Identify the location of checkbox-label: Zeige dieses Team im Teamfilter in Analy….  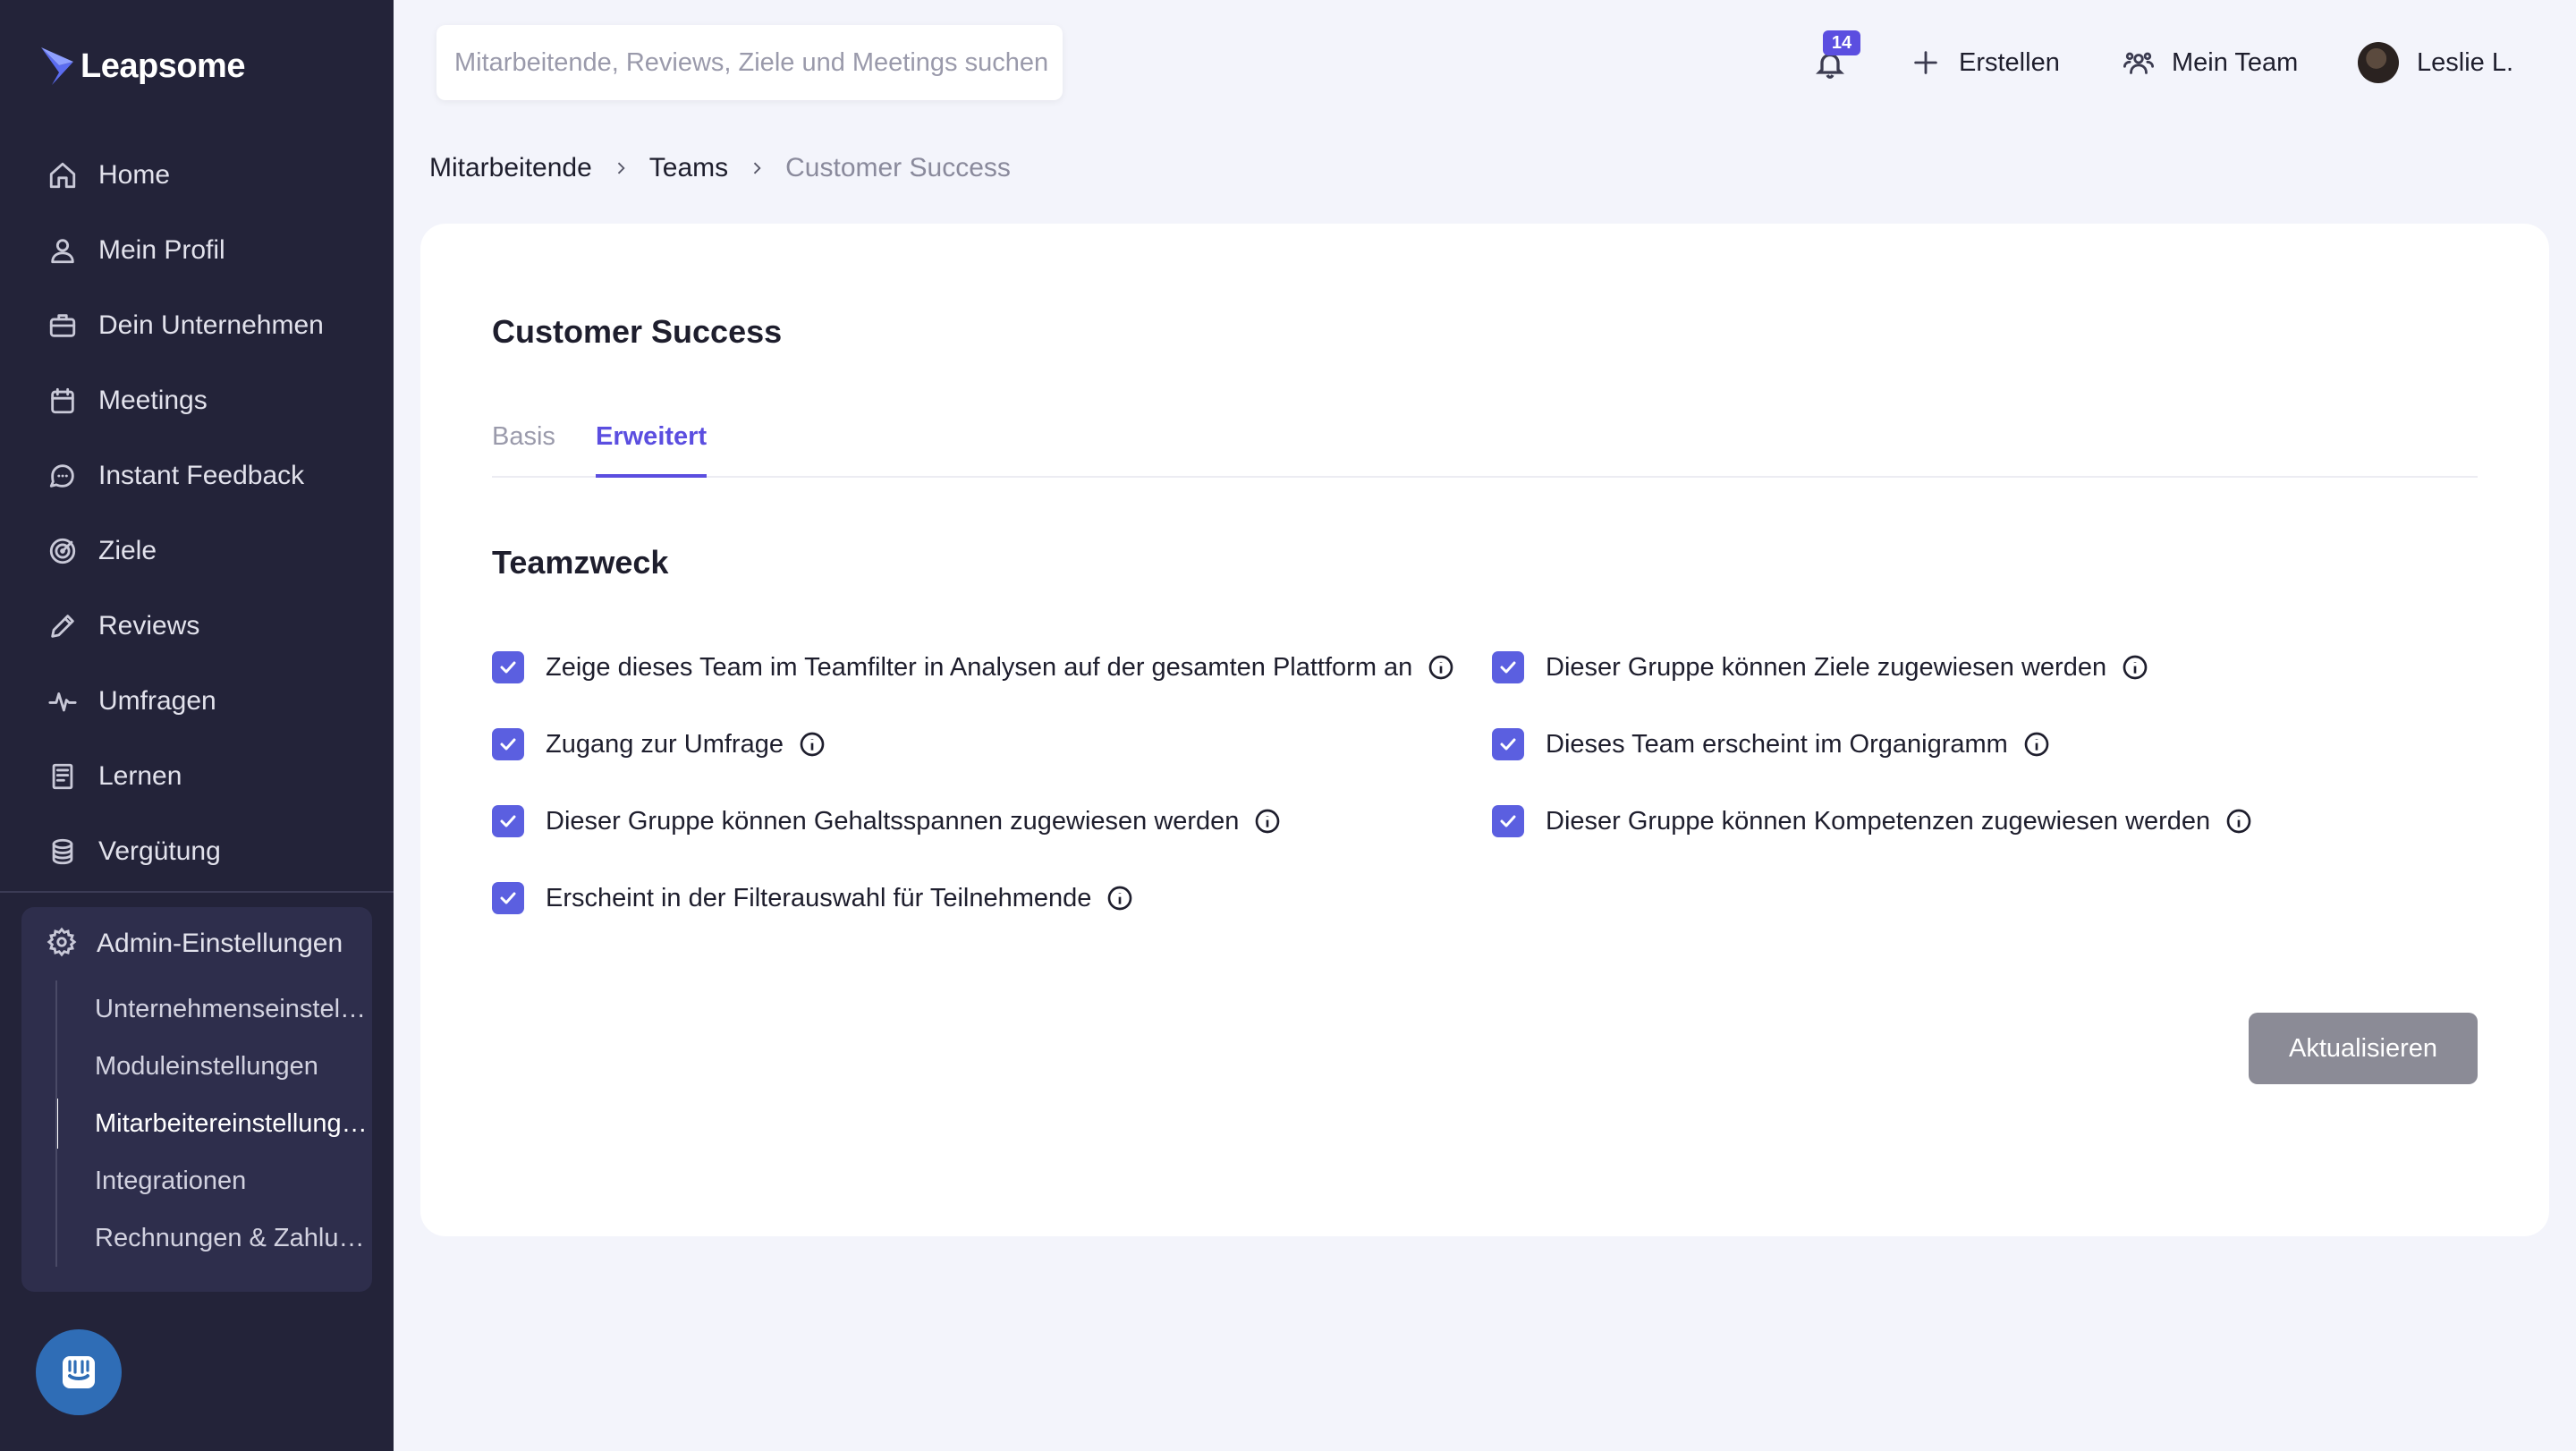
(979, 667).